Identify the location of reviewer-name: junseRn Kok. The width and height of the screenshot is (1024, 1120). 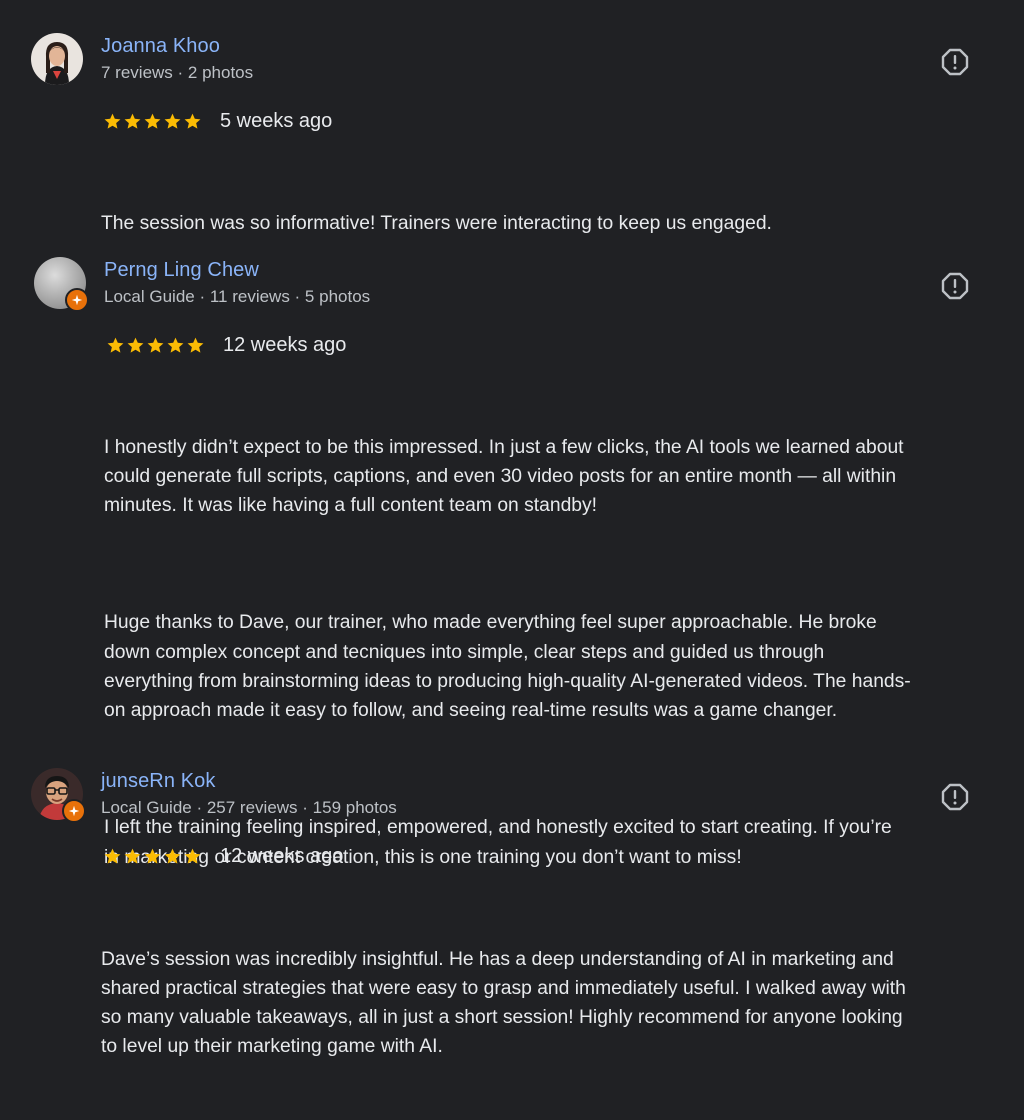
(158, 781).